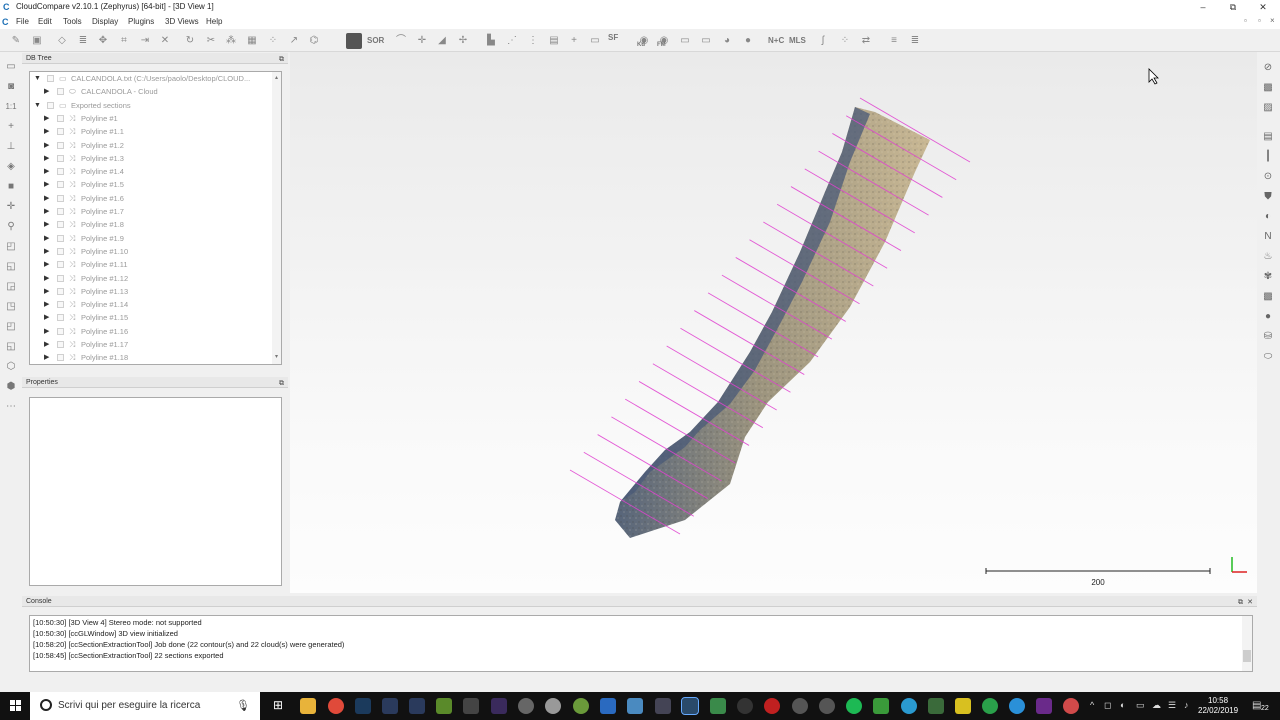  Describe the element at coordinates (159, 198) in the screenshot. I see `db-tree-item: ▶ ⤨ Polyline #1.6` at that location.